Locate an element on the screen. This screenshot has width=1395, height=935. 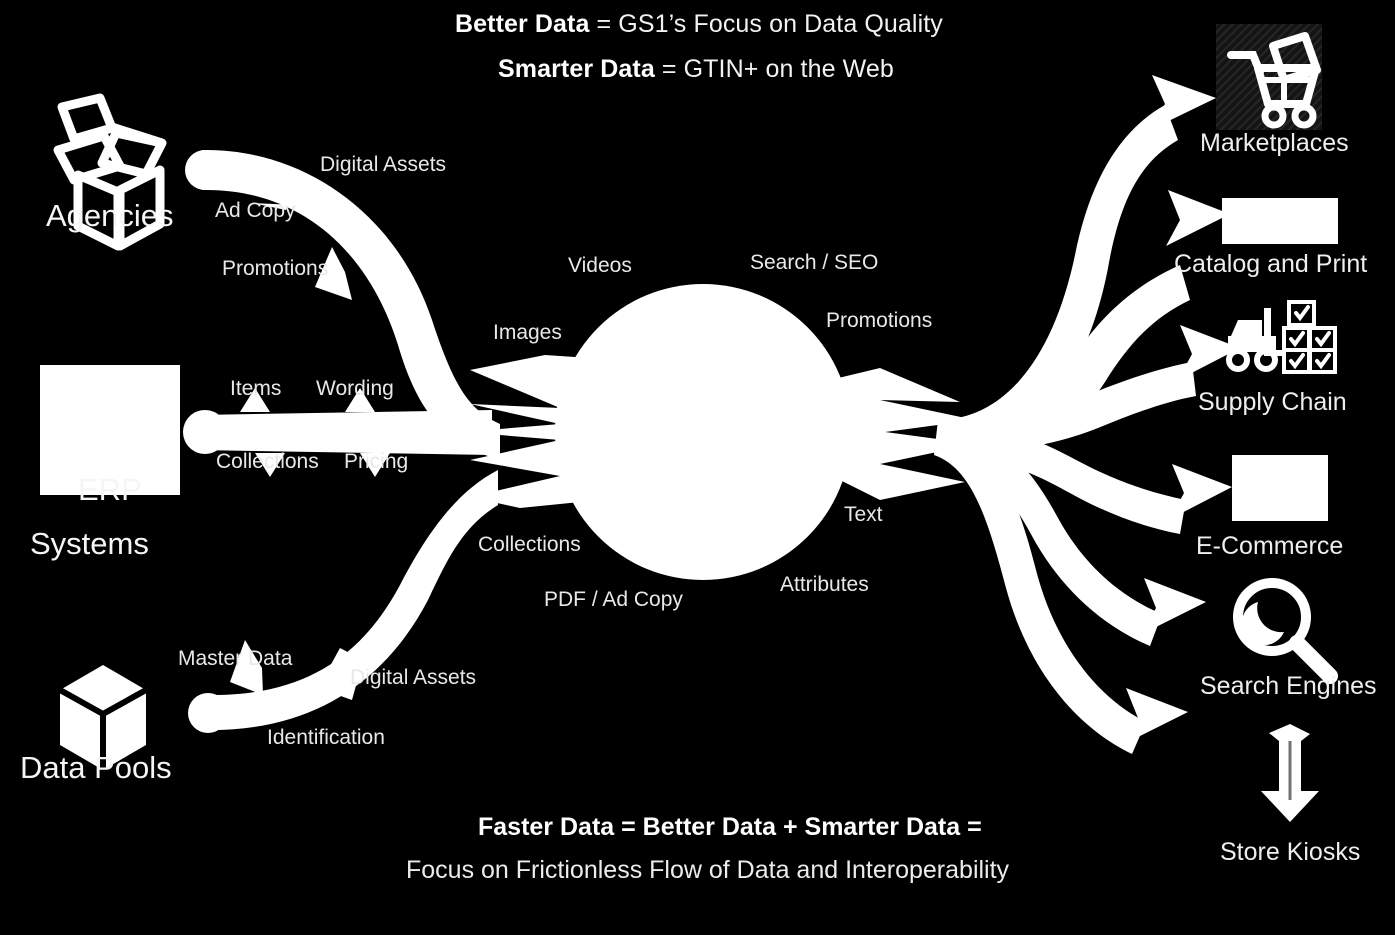
hub-label-promotions: Promotions is located at coordinates (879, 320).